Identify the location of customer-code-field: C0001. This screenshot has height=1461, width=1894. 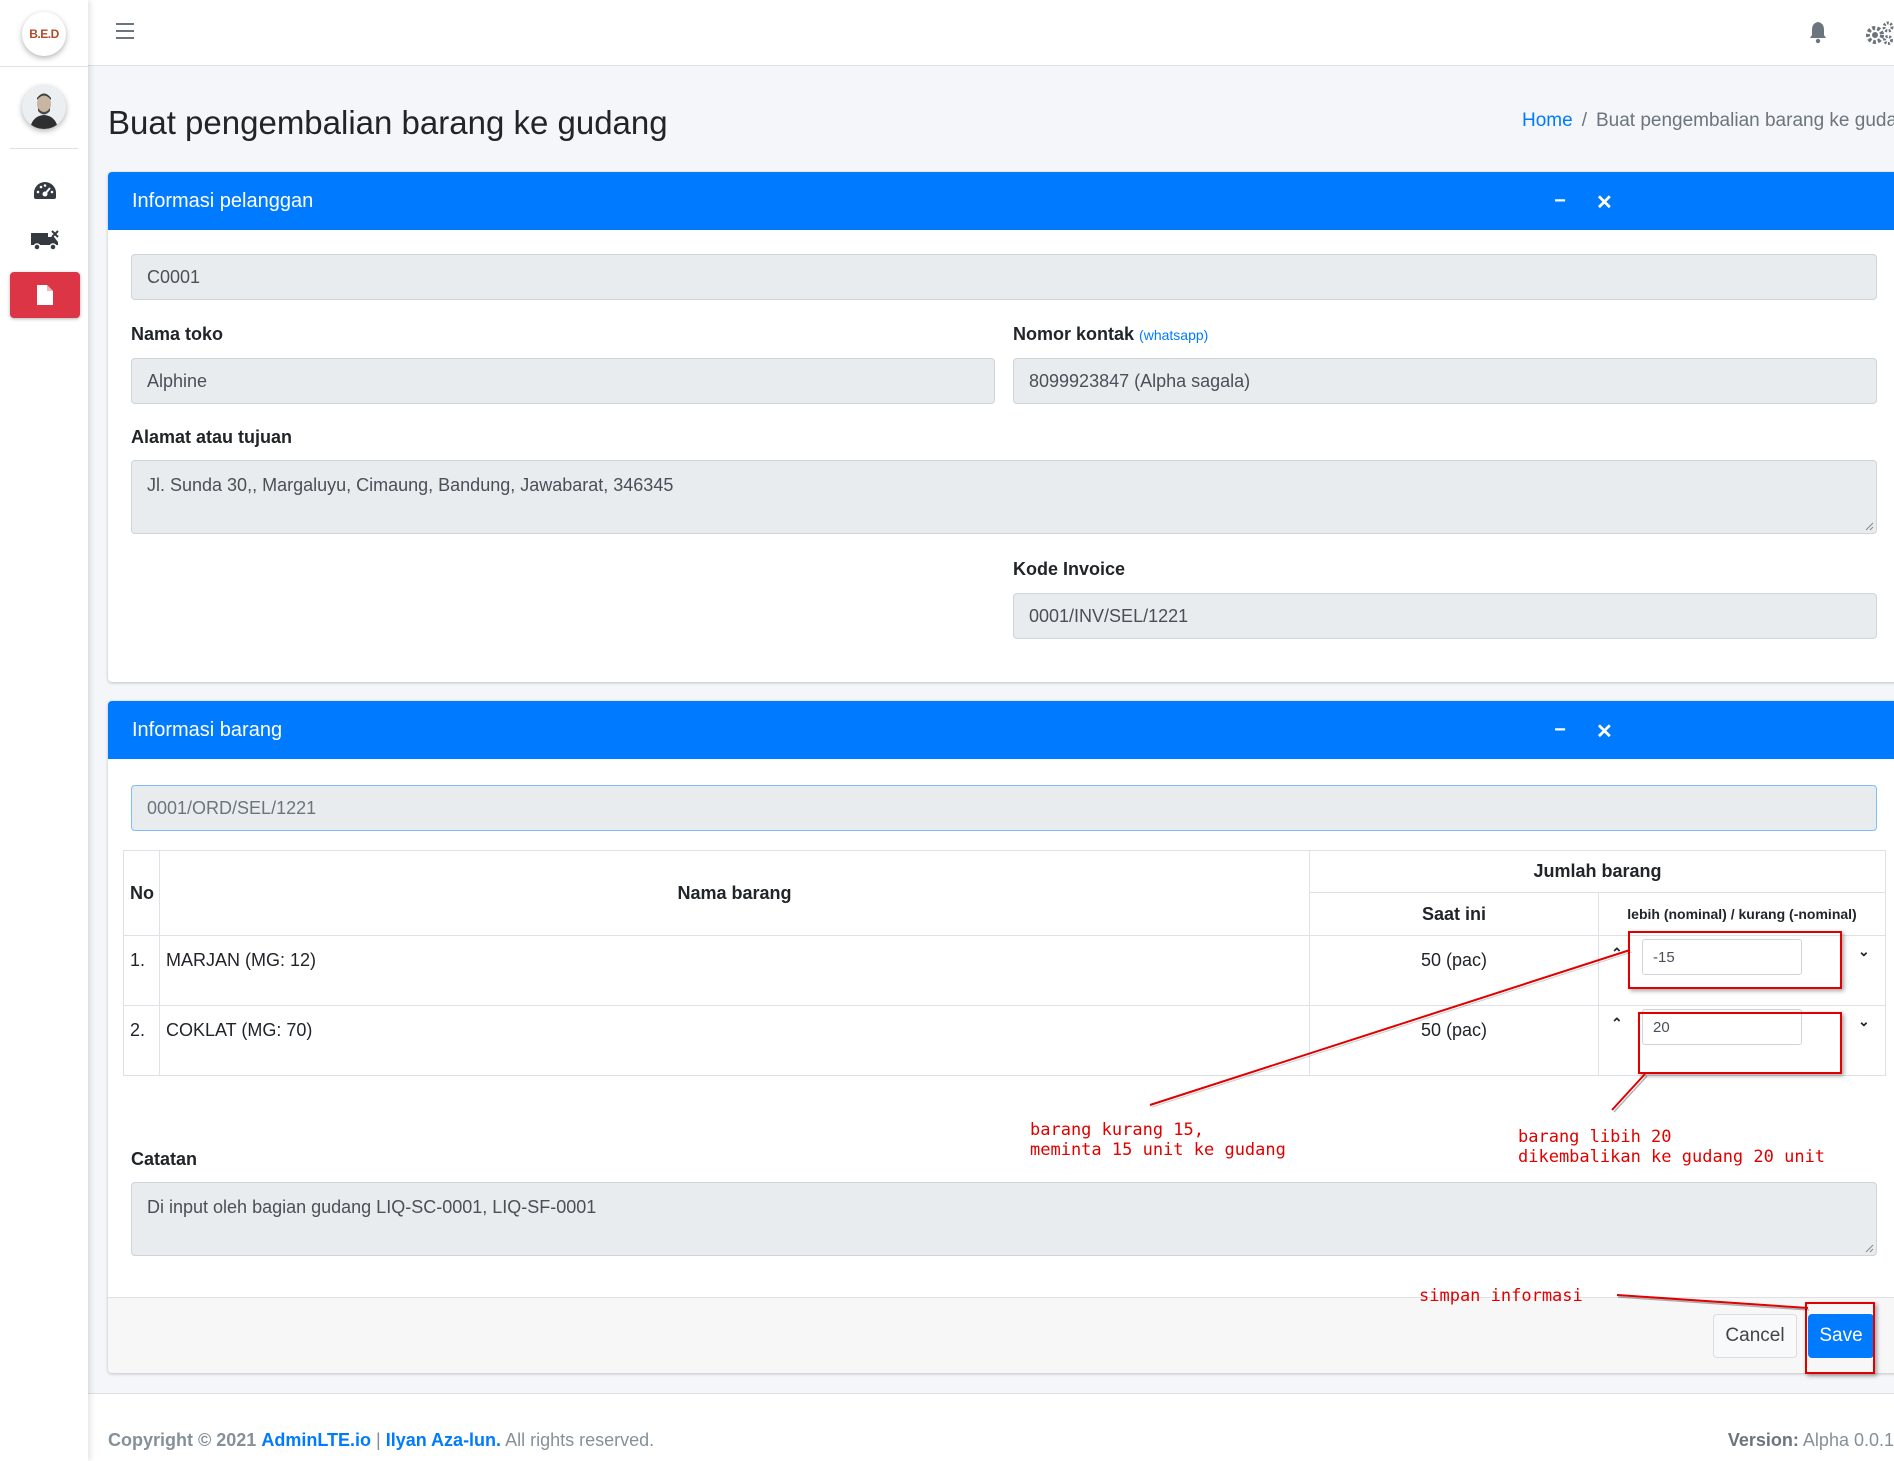
(1004, 277).